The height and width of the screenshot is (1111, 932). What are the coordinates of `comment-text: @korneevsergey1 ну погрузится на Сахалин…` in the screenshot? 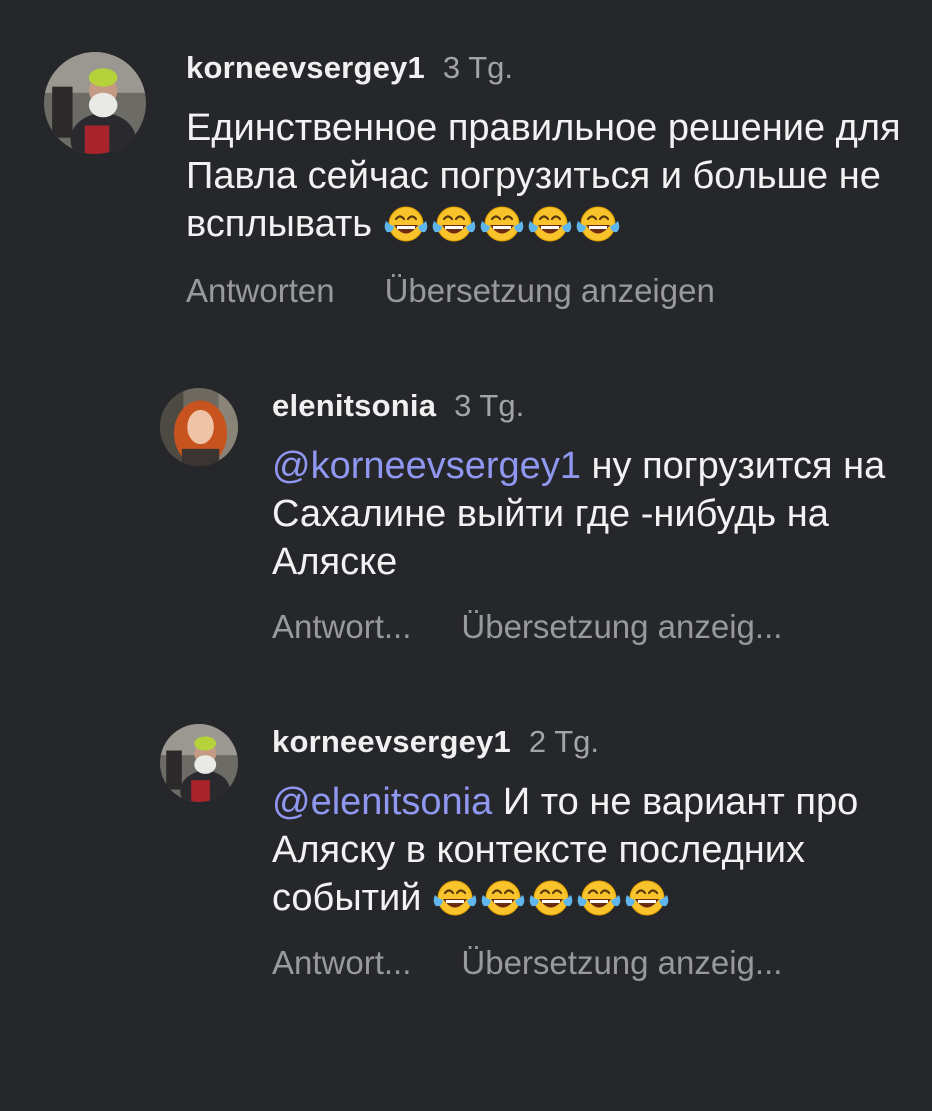 It's located at (596, 514).